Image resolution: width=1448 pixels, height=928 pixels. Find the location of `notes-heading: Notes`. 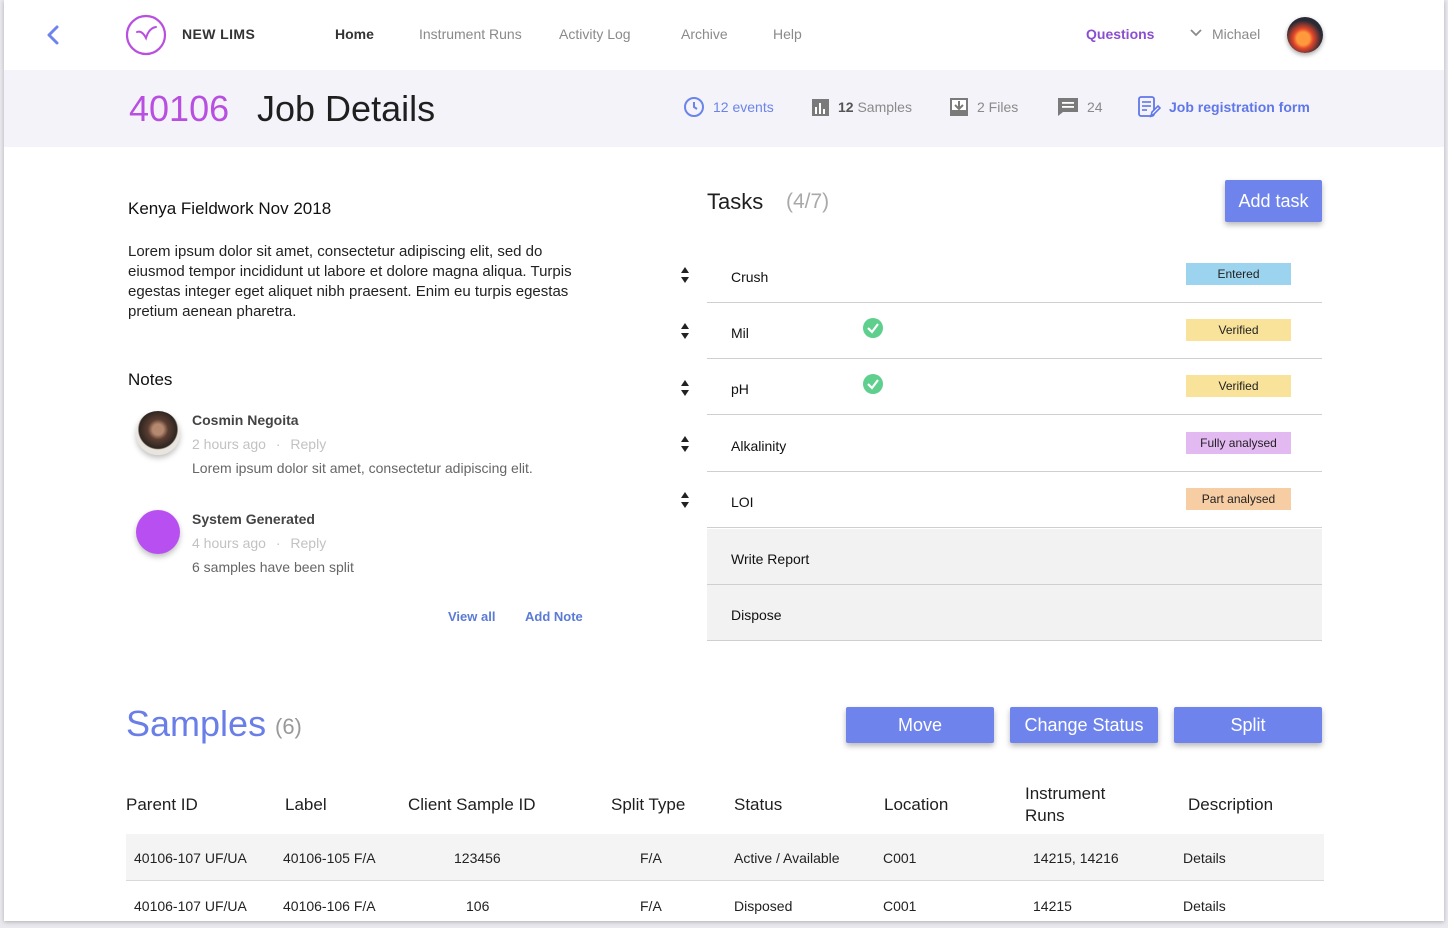

notes-heading: Notes is located at coordinates (150, 379).